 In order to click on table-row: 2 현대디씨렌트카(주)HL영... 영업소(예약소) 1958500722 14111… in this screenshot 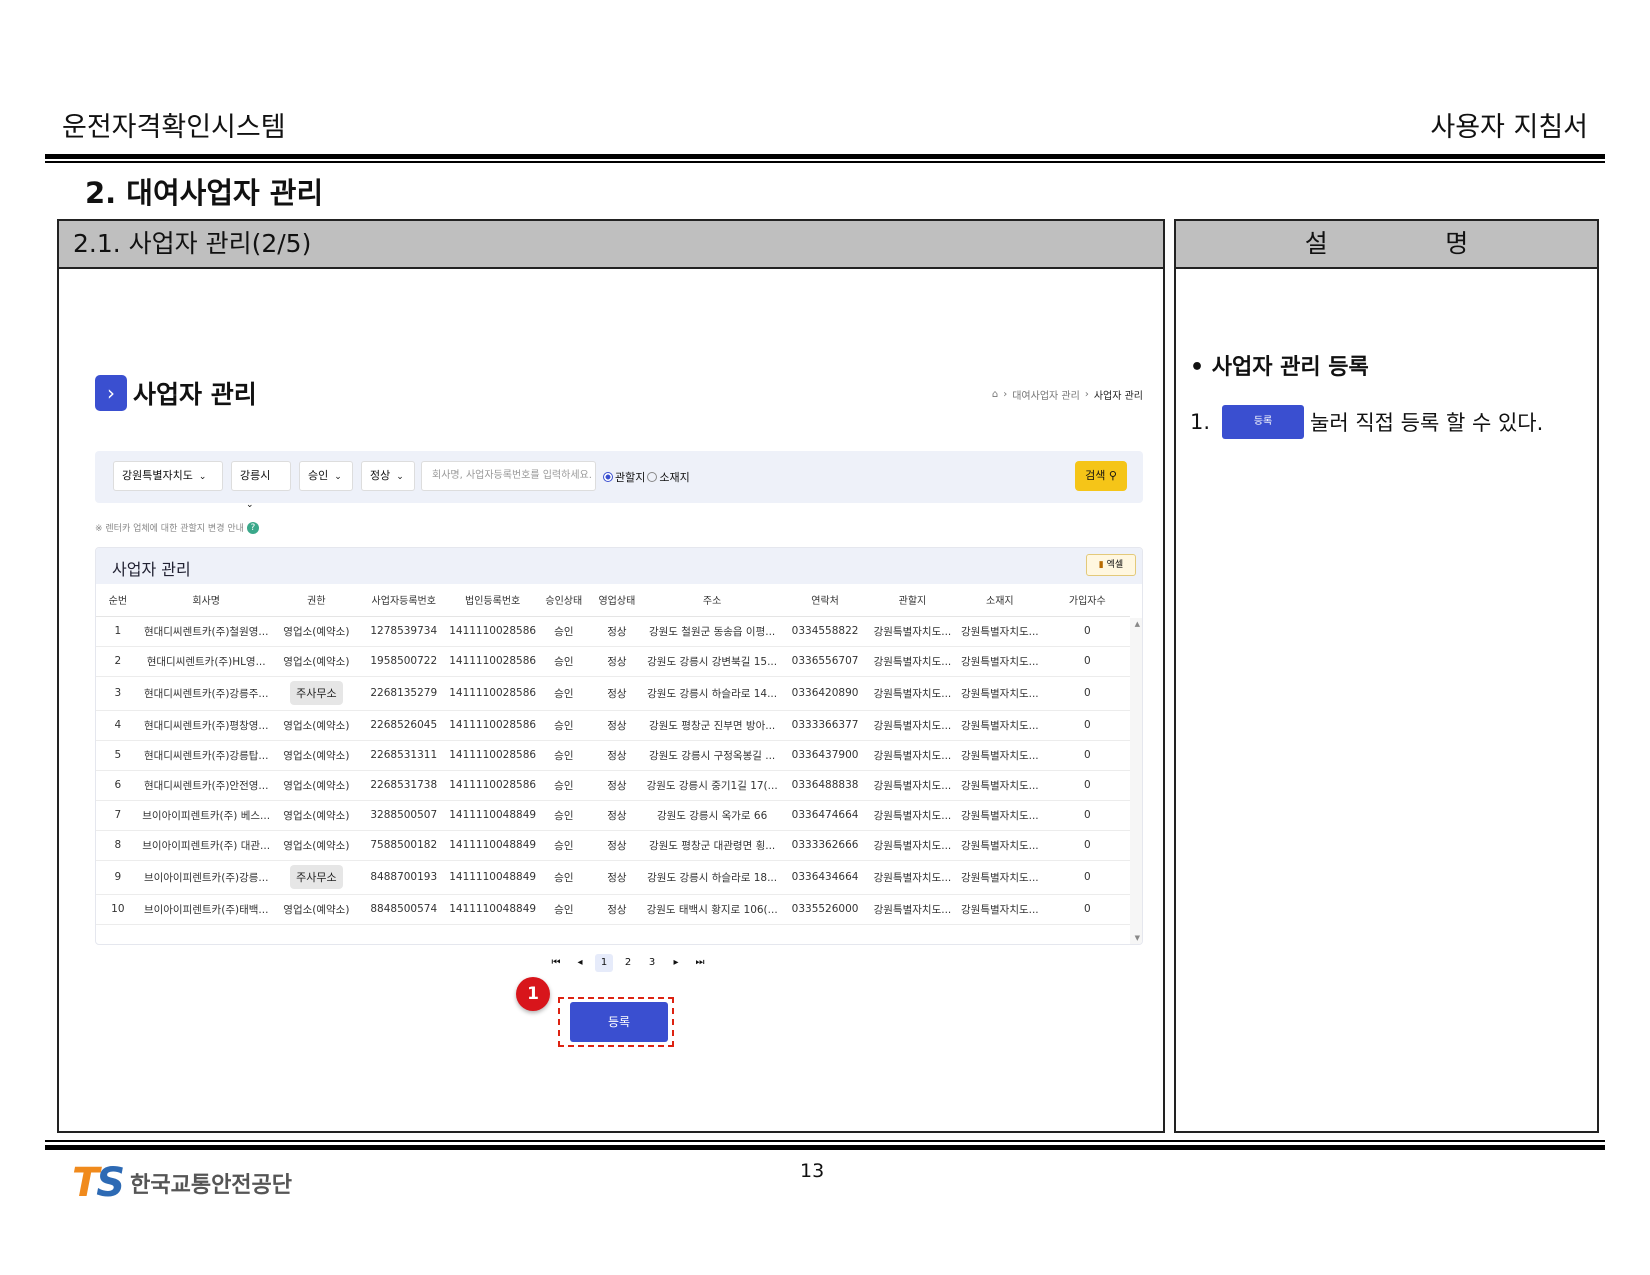, I will do `click(613, 661)`.